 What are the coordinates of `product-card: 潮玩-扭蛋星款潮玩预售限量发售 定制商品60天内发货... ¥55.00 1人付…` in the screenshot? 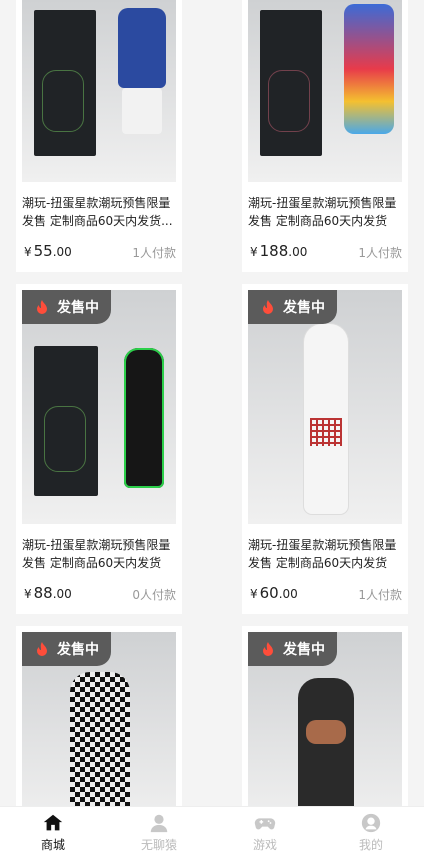 It's located at (99, 136).